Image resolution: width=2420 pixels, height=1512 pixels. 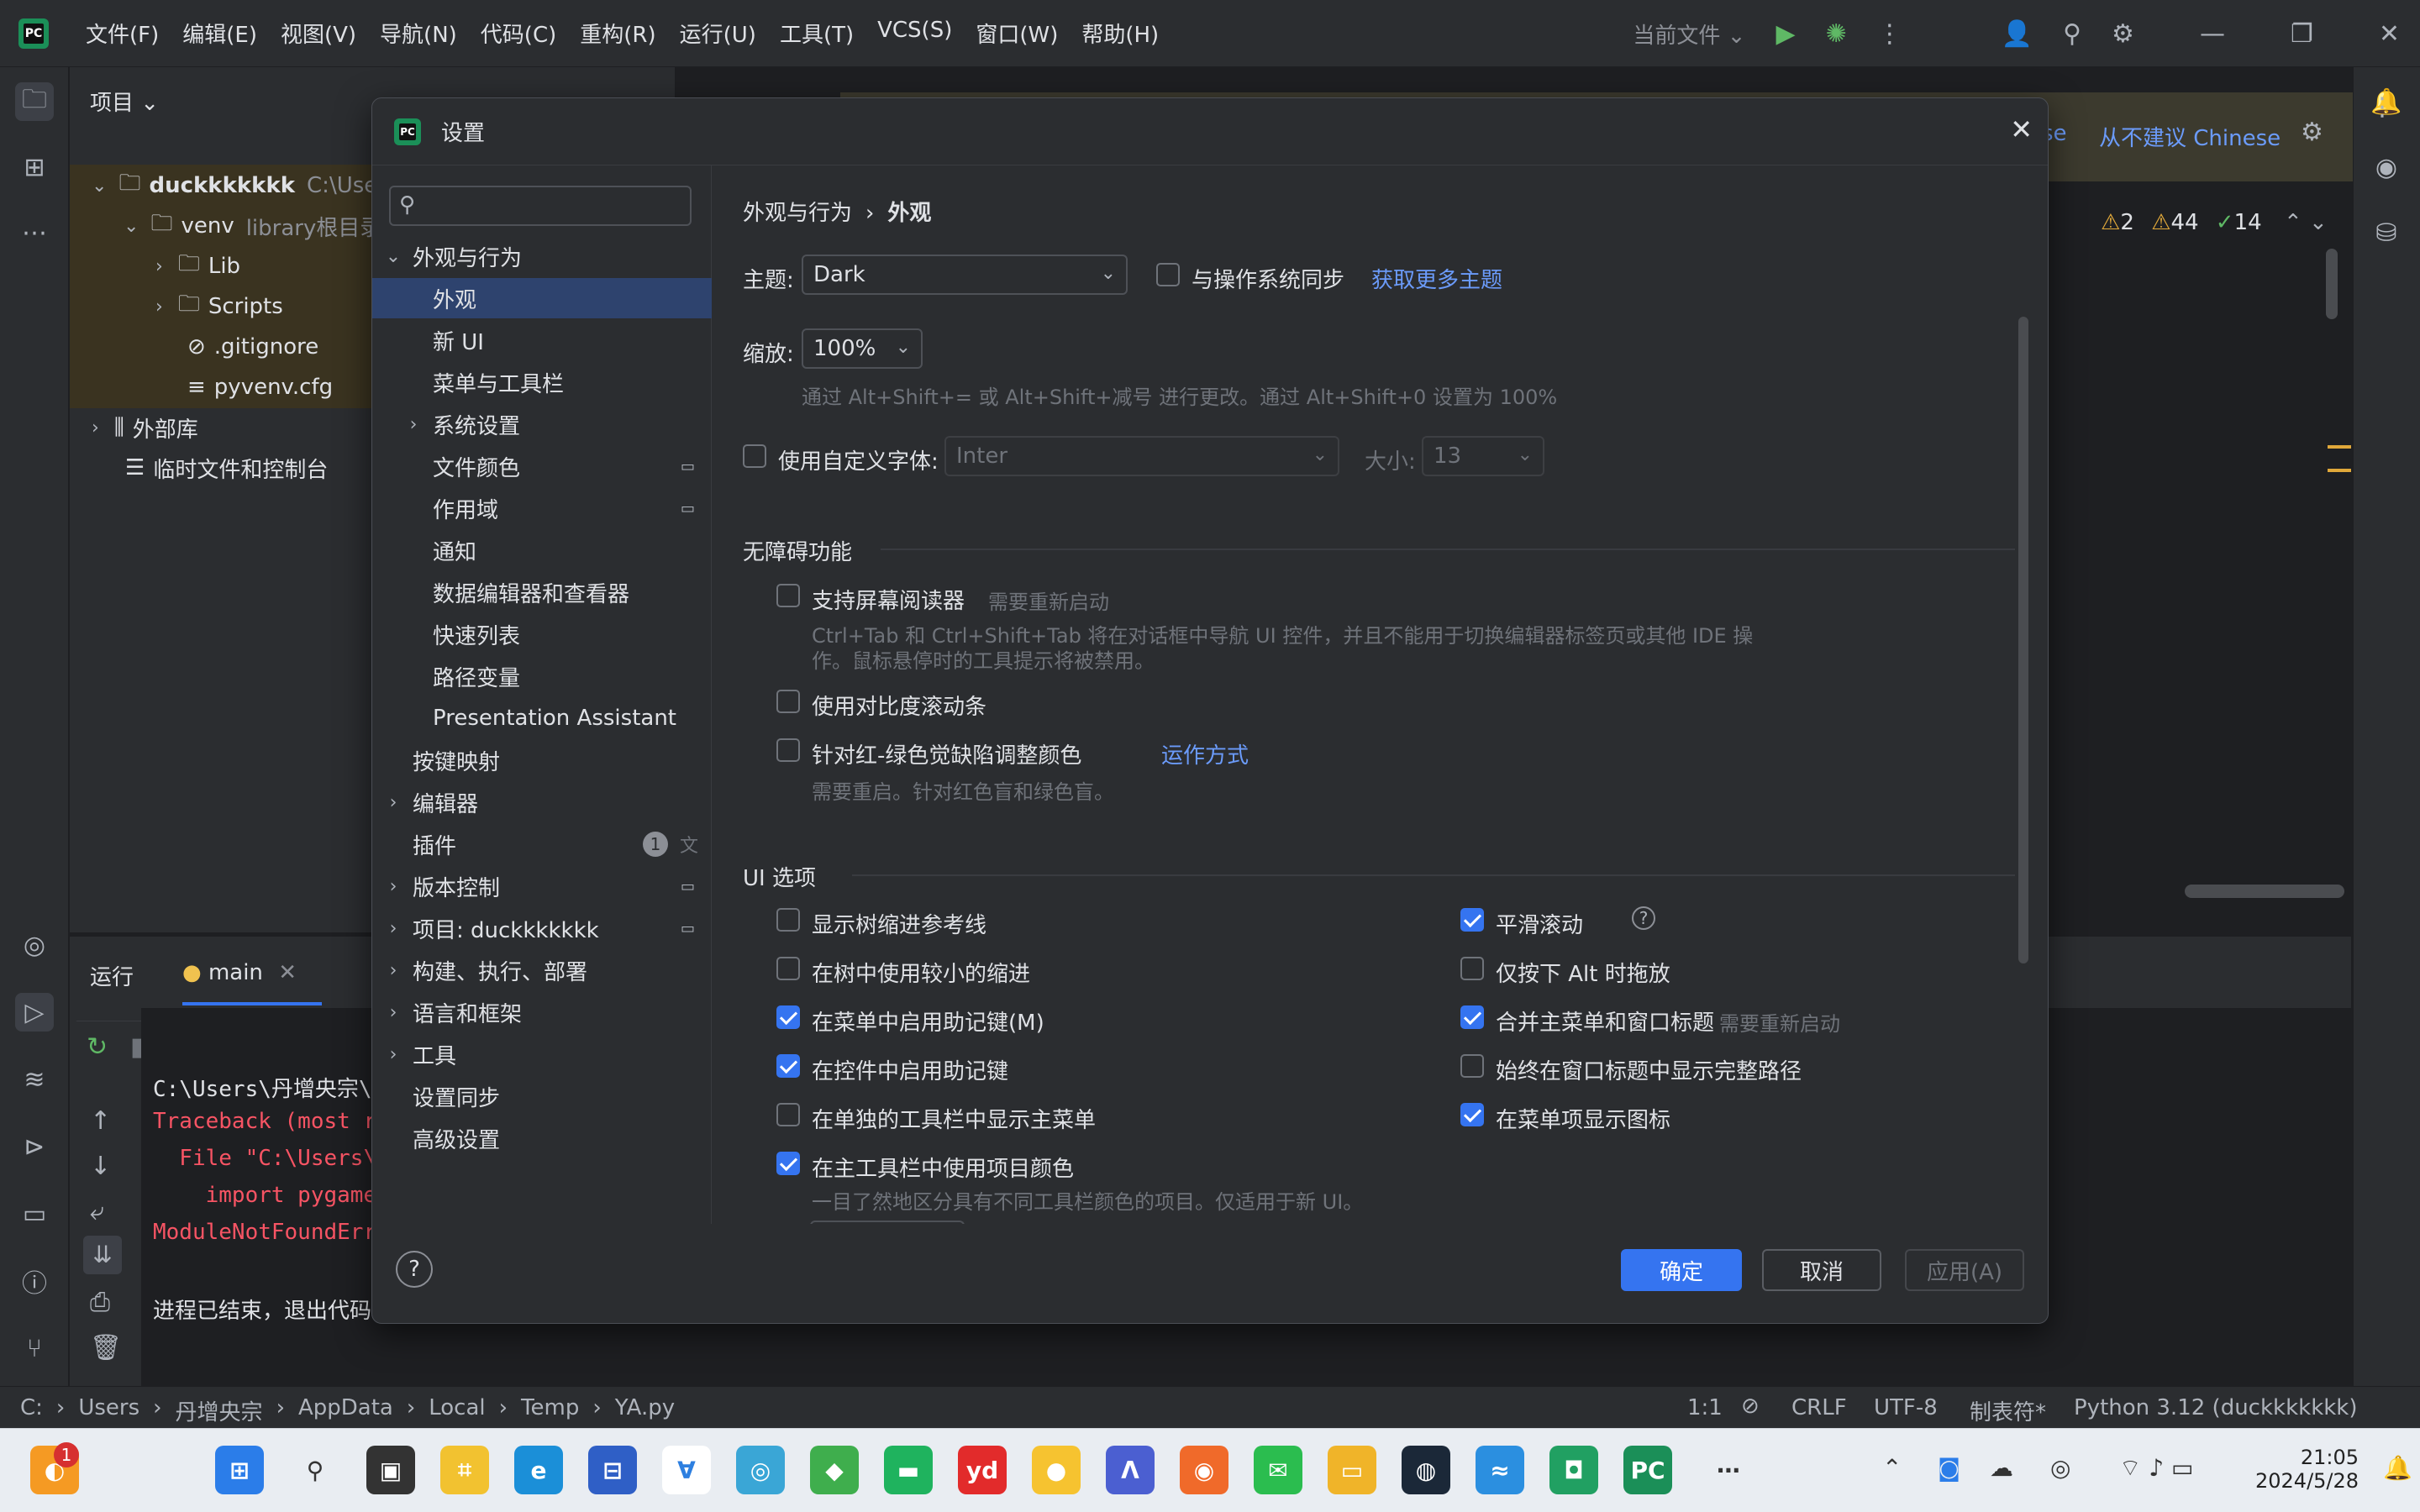 What do you see at coordinates (1892, 1468) in the screenshot?
I see `tray-chevron-icon: ⌃` at bounding box center [1892, 1468].